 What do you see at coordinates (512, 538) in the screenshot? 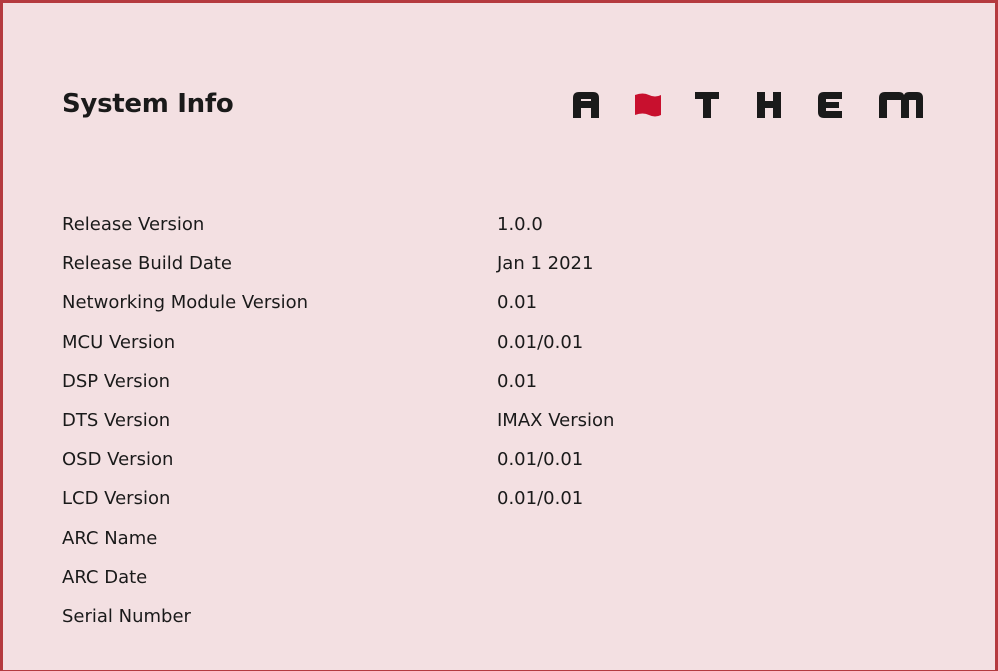
I see `info-row-arc-name: ARC Name` at bounding box center [512, 538].